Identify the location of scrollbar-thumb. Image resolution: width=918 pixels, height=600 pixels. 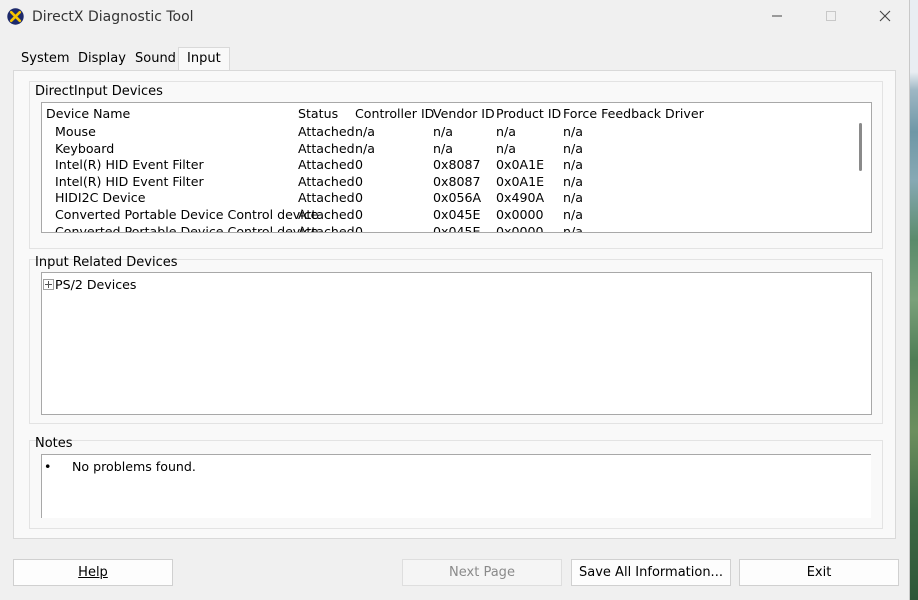
(860, 147).